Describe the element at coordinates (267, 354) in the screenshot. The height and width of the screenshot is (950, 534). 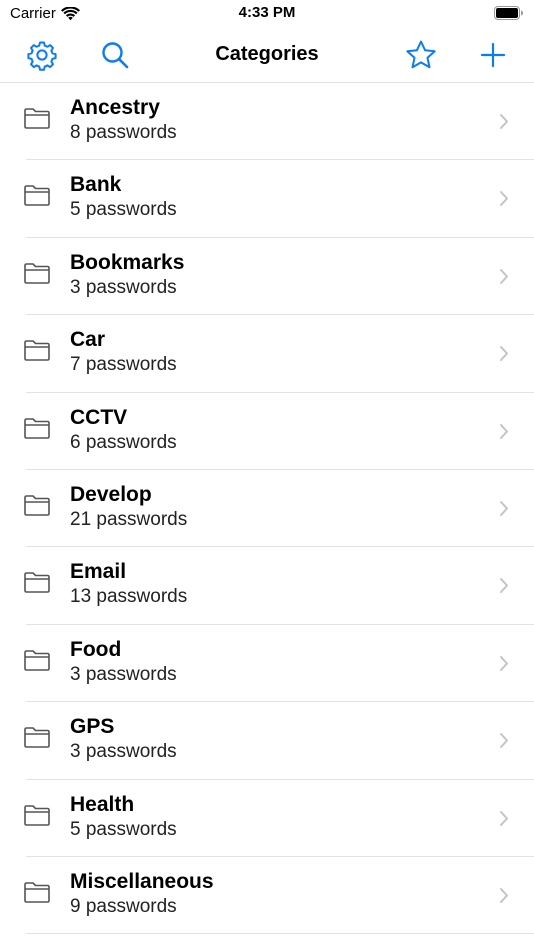
I see `category-row-car: Car 7 passwords` at that location.